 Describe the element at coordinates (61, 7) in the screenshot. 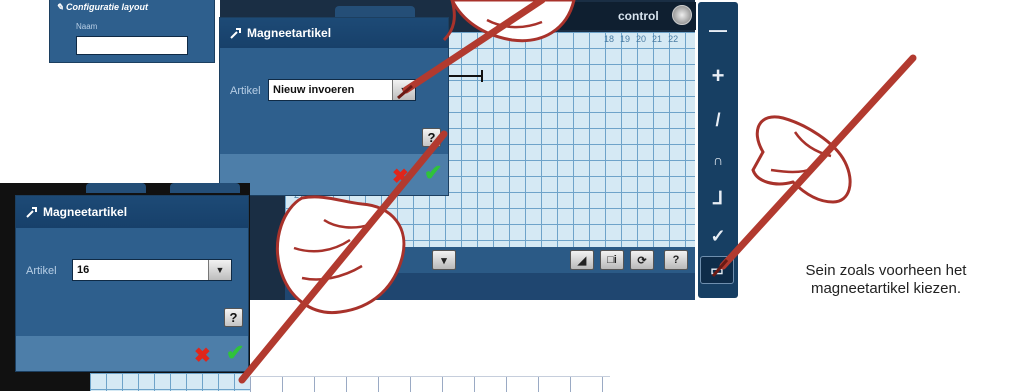

I see `wrench-icon: ✎` at that location.